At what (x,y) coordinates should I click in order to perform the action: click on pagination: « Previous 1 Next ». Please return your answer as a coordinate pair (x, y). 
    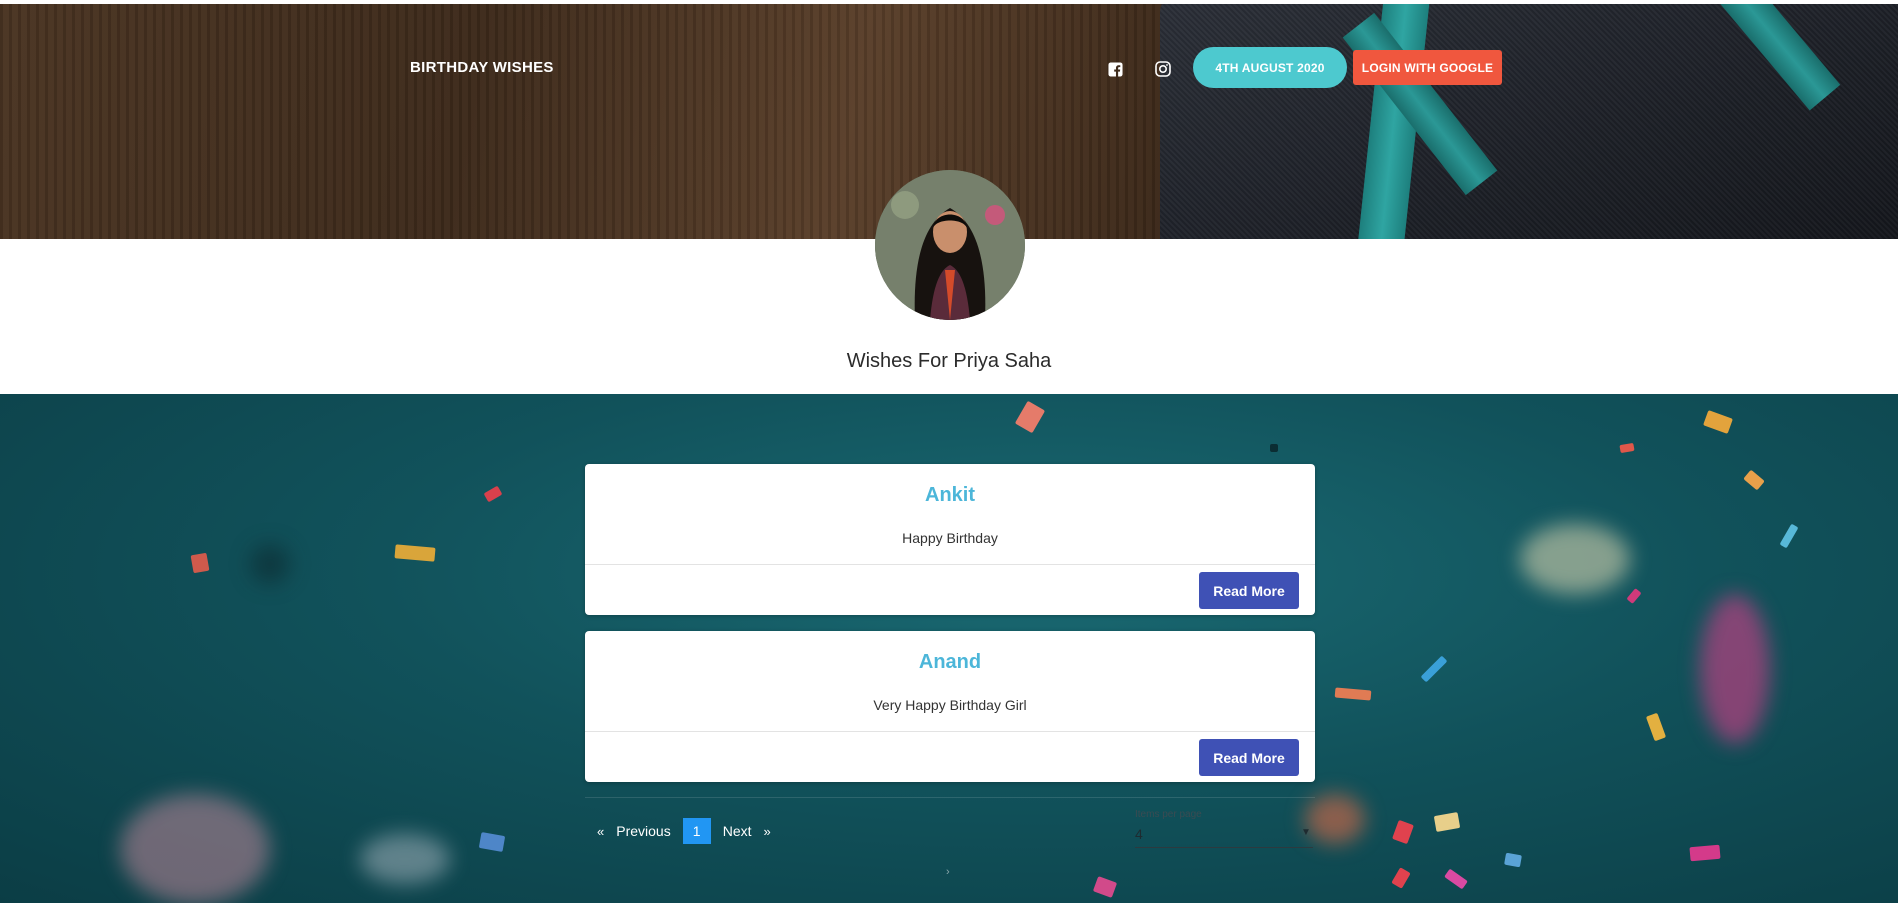
    Looking at the image, I should click on (684, 831).